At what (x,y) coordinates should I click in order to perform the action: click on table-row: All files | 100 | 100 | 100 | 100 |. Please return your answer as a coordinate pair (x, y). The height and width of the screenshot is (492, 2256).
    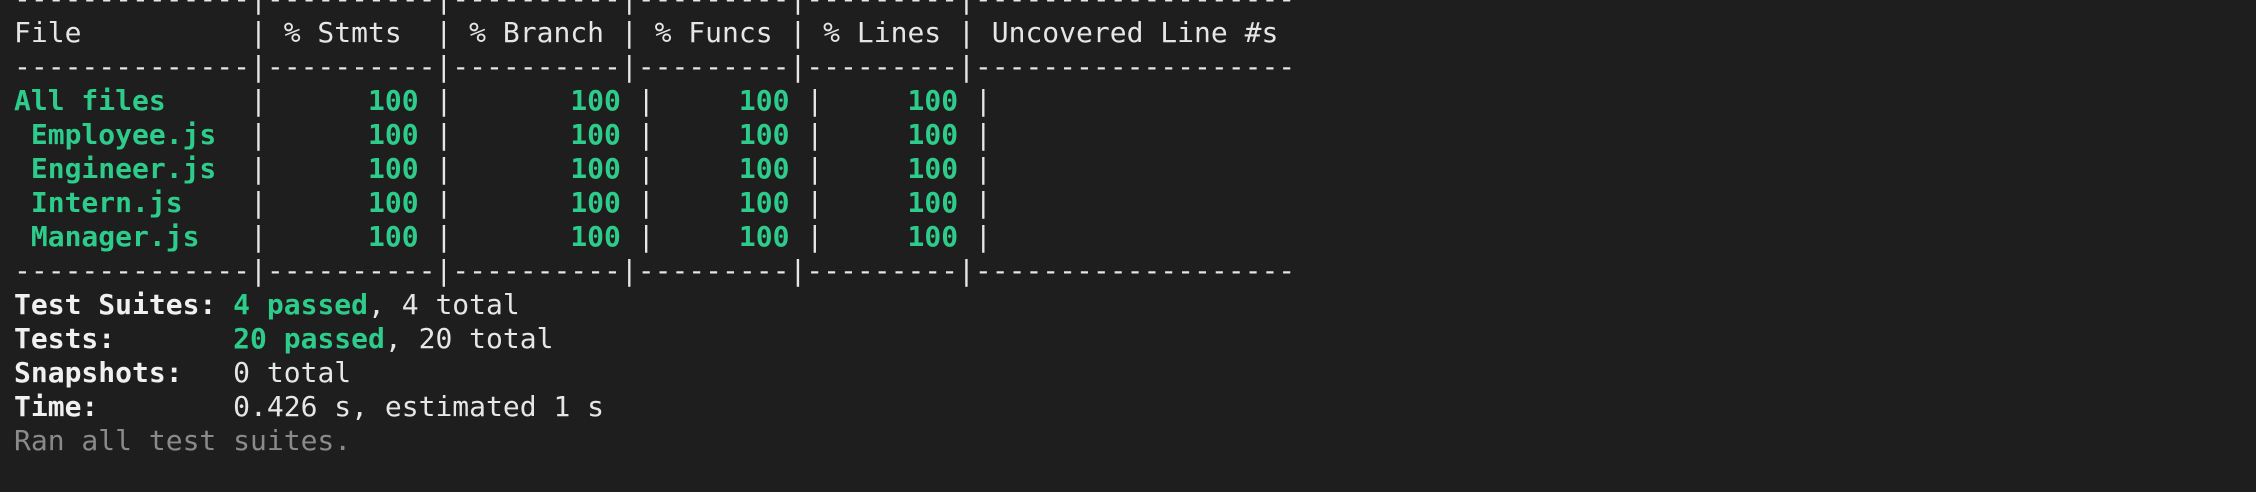
    Looking at the image, I should click on (1135, 101).